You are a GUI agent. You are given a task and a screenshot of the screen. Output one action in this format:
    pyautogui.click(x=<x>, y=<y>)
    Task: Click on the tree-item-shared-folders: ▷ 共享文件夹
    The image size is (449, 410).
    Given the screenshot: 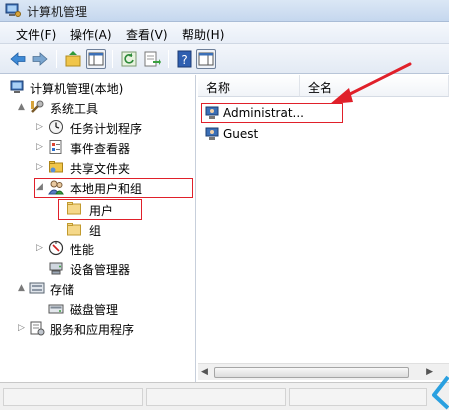 What is the action you would take?
    pyautogui.click(x=98, y=167)
    